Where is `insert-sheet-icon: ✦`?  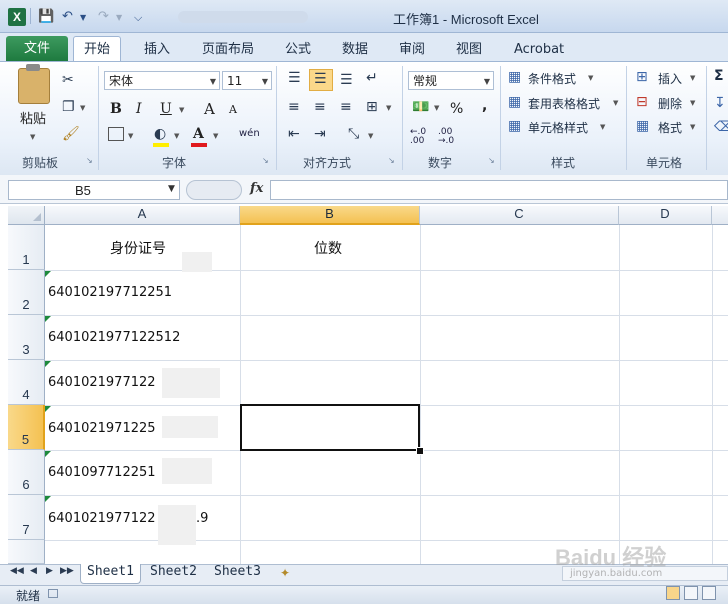
insert-sheet-icon: ✦ is located at coordinates (285, 573).